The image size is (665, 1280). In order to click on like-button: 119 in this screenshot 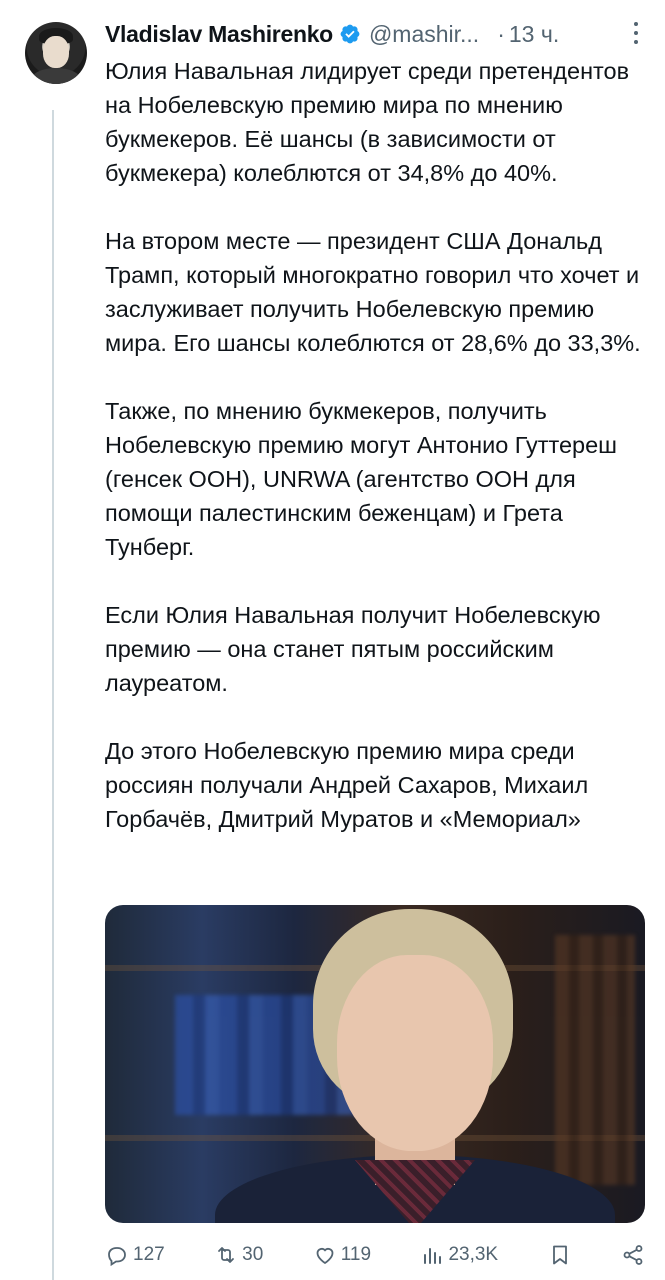, I will do `click(342, 1255)`.